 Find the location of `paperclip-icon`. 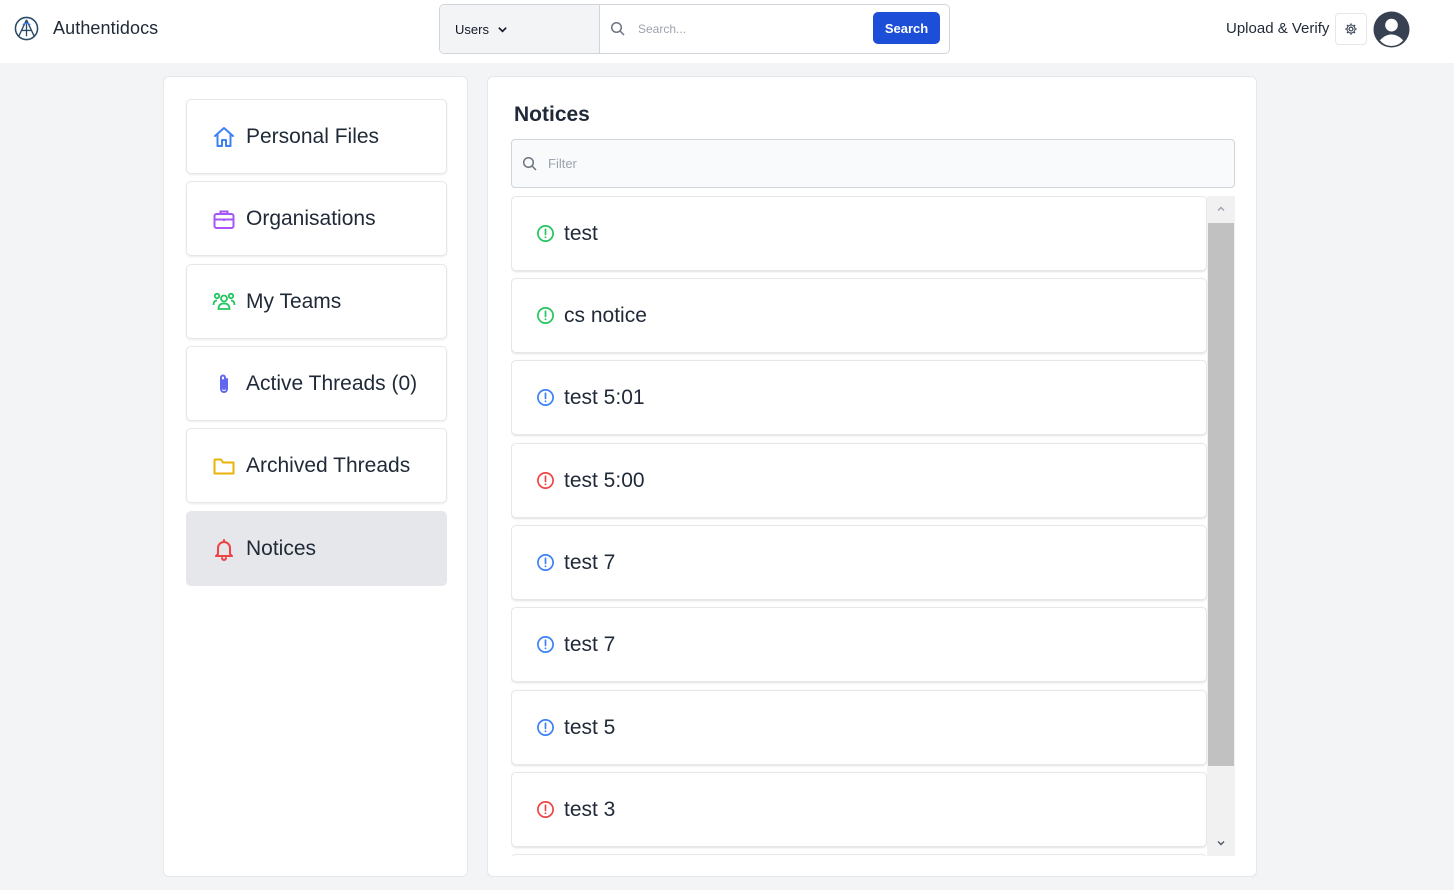

paperclip-icon is located at coordinates (223, 383).